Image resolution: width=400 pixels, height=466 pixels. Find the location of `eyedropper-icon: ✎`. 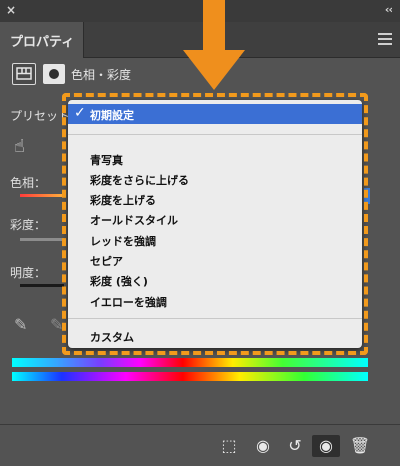

eyedropper-icon: ✎ is located at coordinates (20, 324).